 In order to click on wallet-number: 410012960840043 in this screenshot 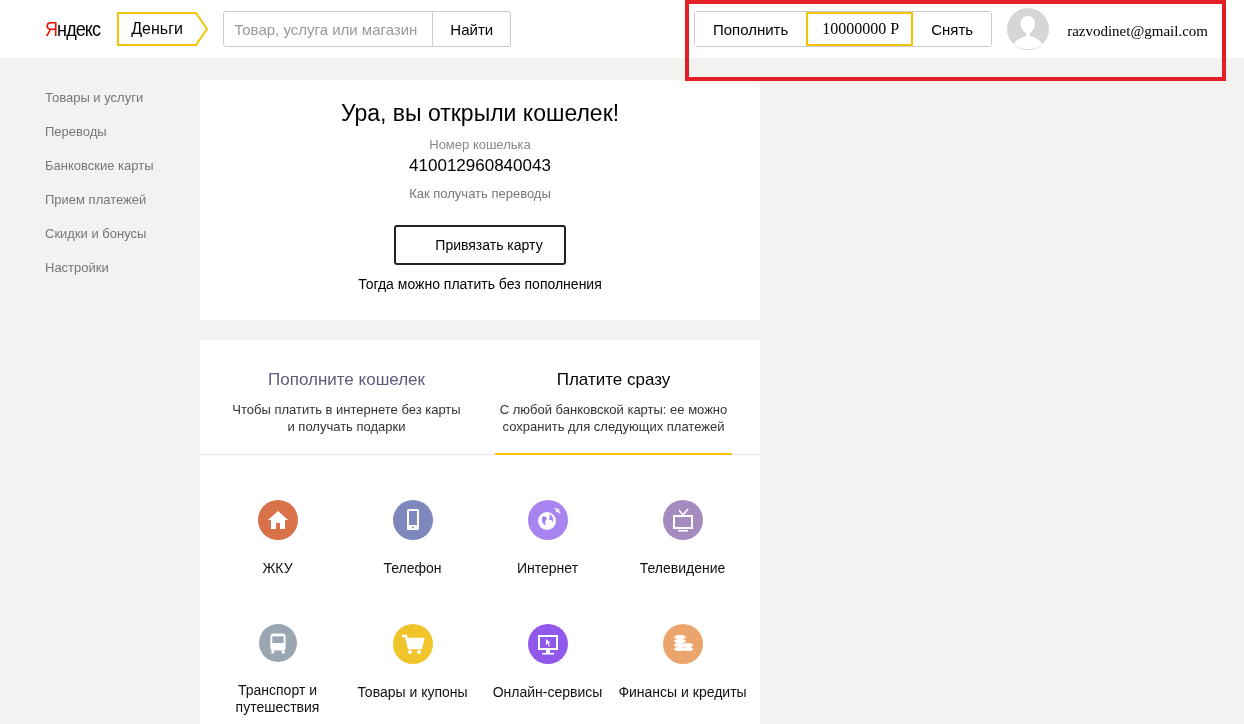, I will do `click(480, 166)`.